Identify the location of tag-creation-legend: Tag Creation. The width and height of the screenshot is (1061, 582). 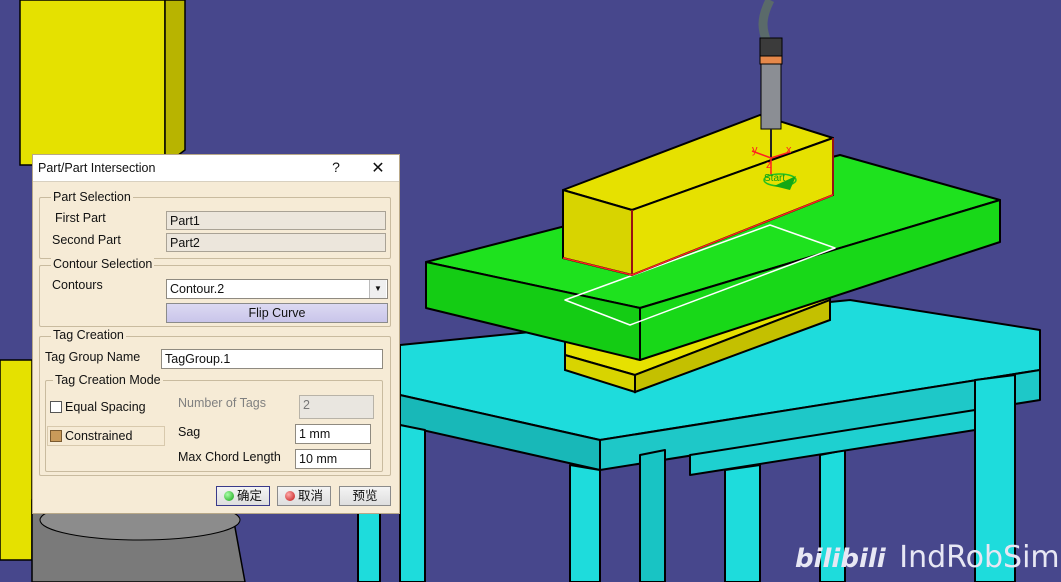
(88, 335).